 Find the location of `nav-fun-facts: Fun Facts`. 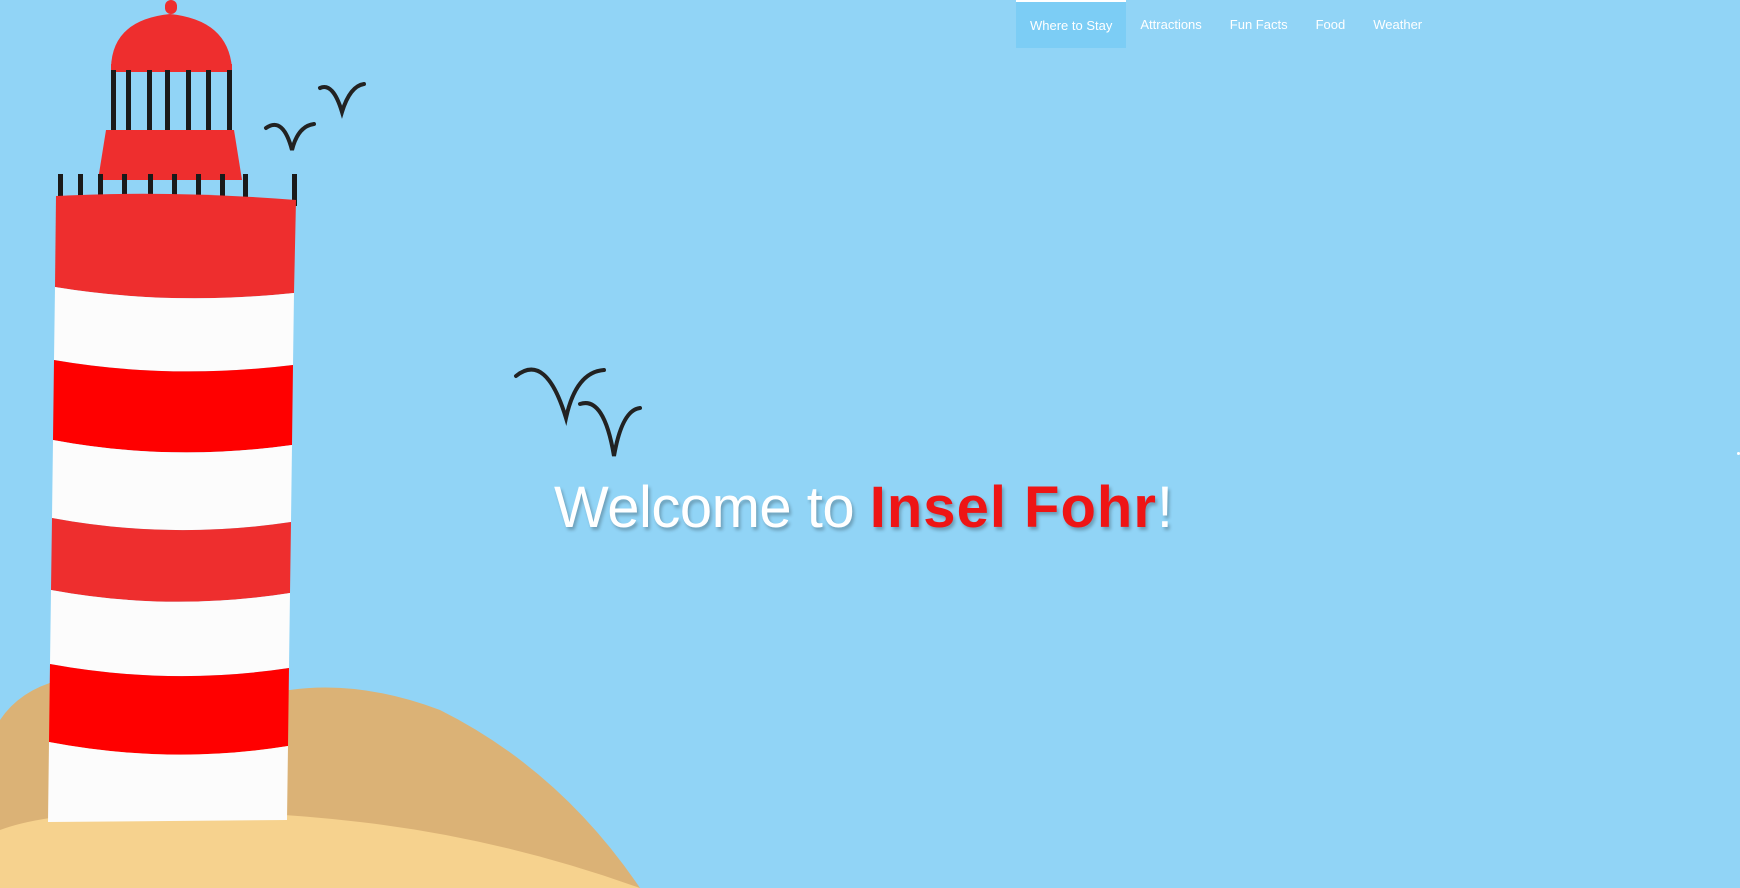

nav-fun-facts: Fun Facts is located at coordinates (1259, 24).